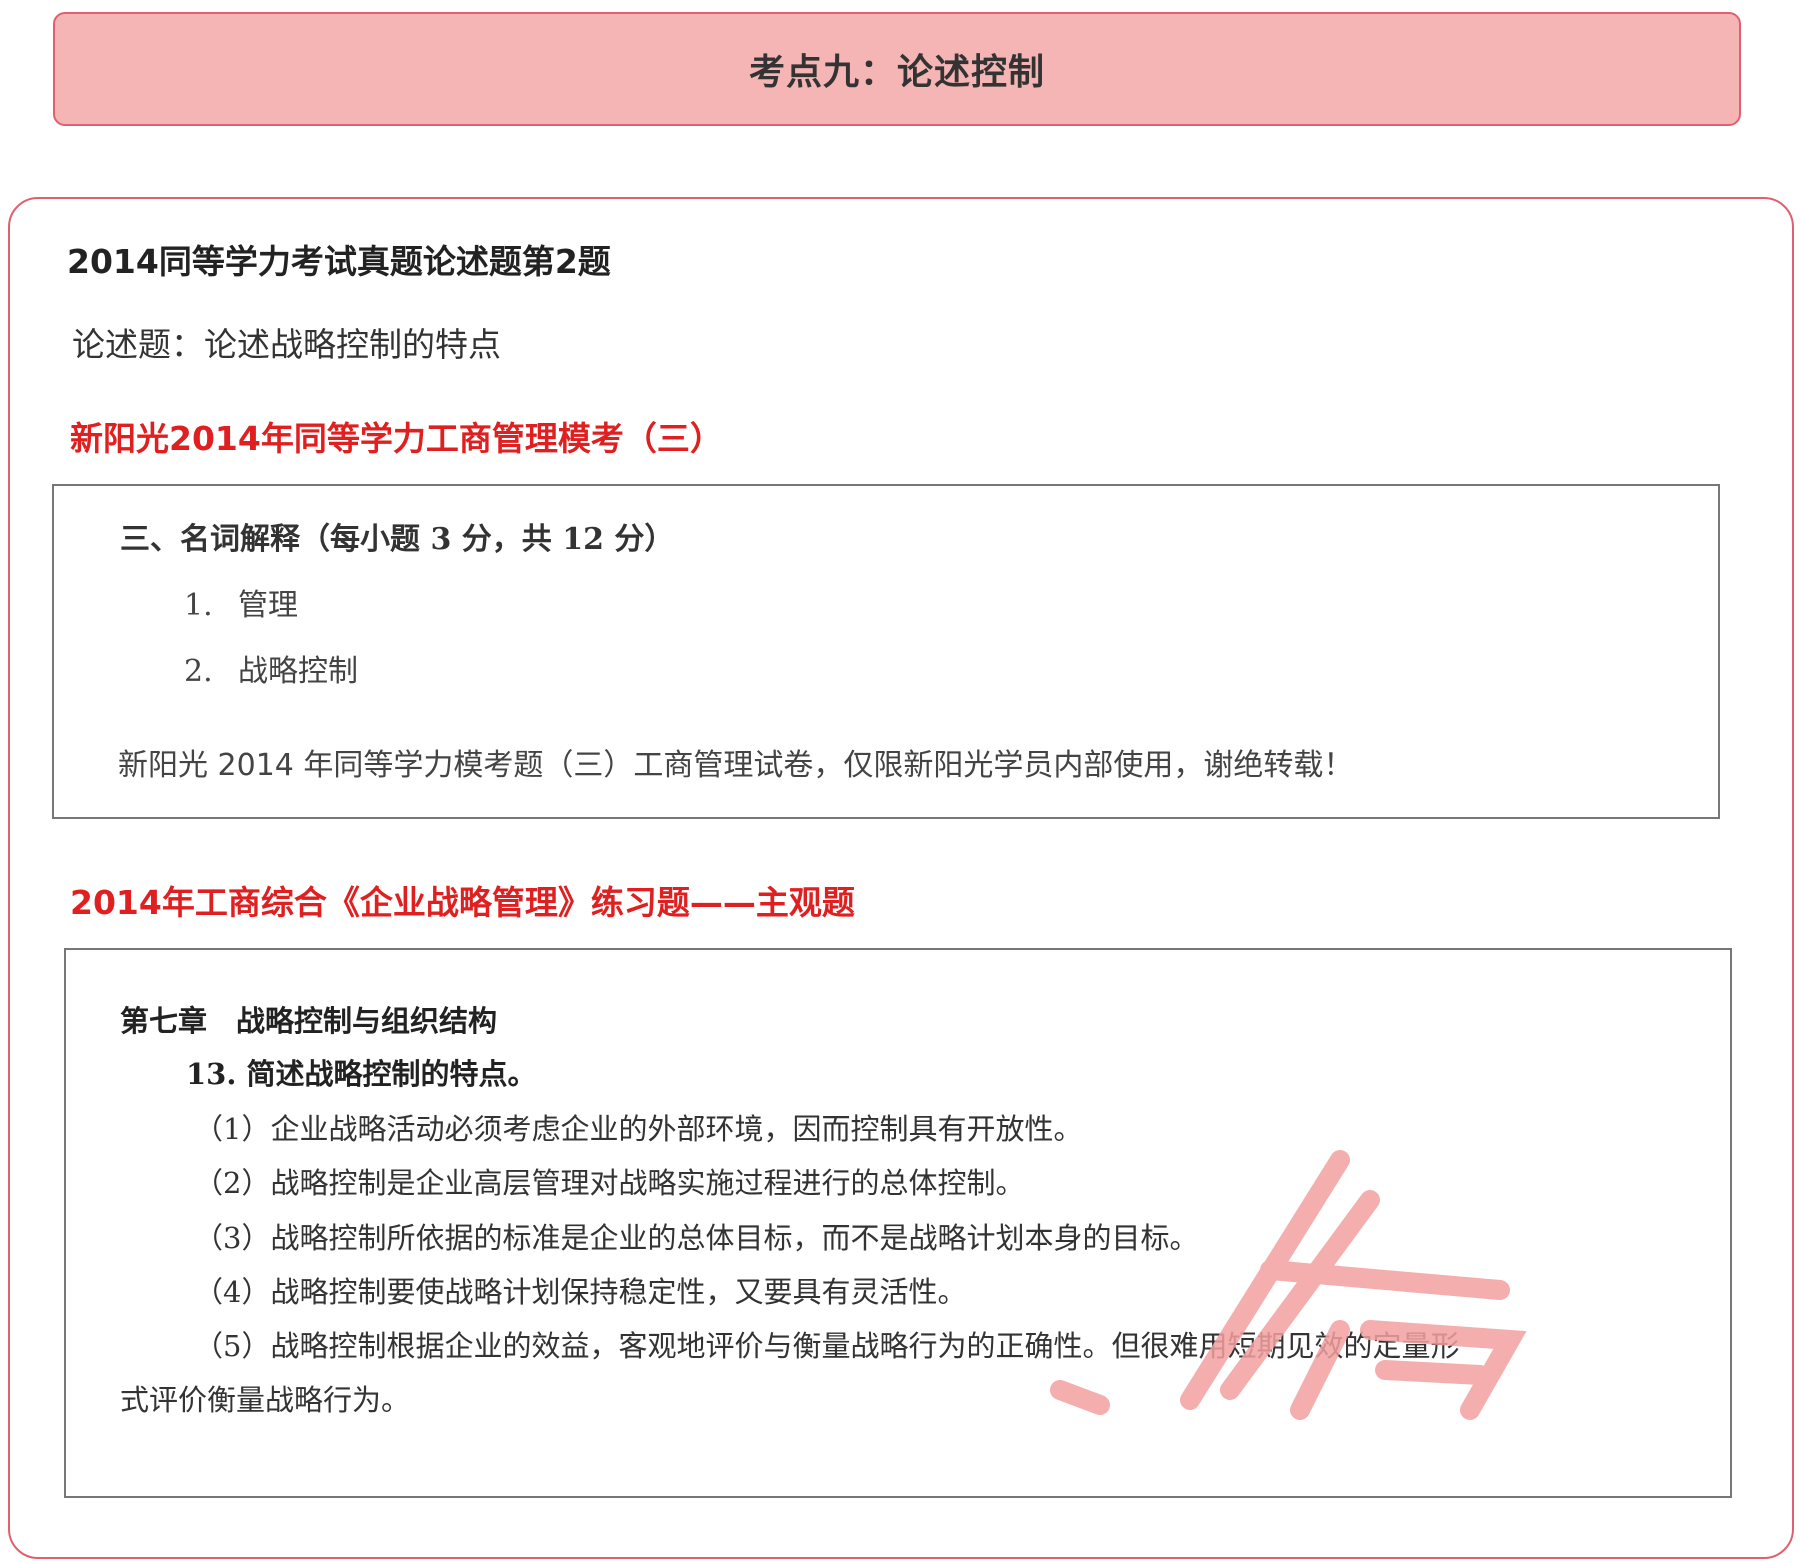 The height and width of the screenshot is (1563, 1800). What do you see at coordinates (265, 1400) in the screenshot?
I see `answer-point-continued: 式评价衡量战略行为。` at bounding box center [265, 1400].